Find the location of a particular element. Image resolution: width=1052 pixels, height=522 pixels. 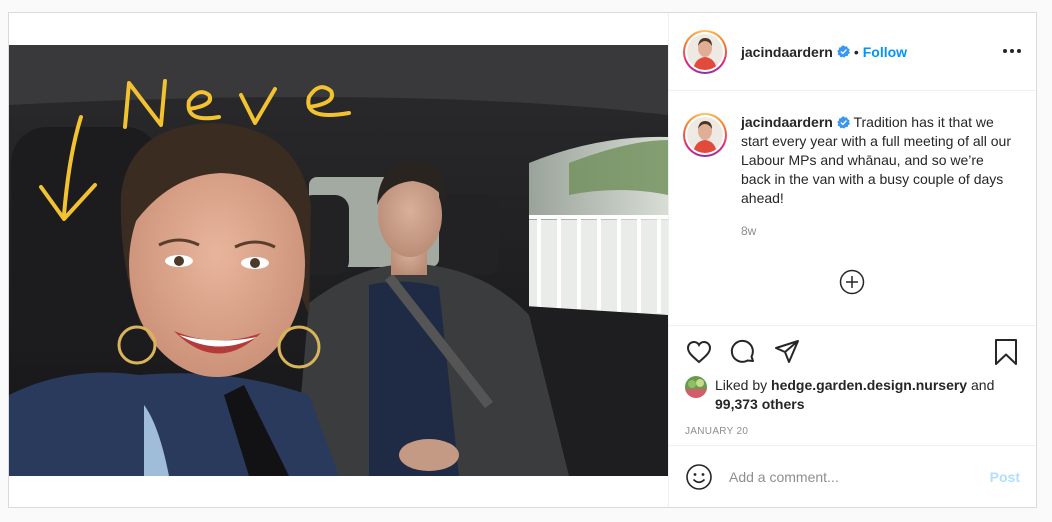

comment-form: Post is located at coordinates (852, 476).